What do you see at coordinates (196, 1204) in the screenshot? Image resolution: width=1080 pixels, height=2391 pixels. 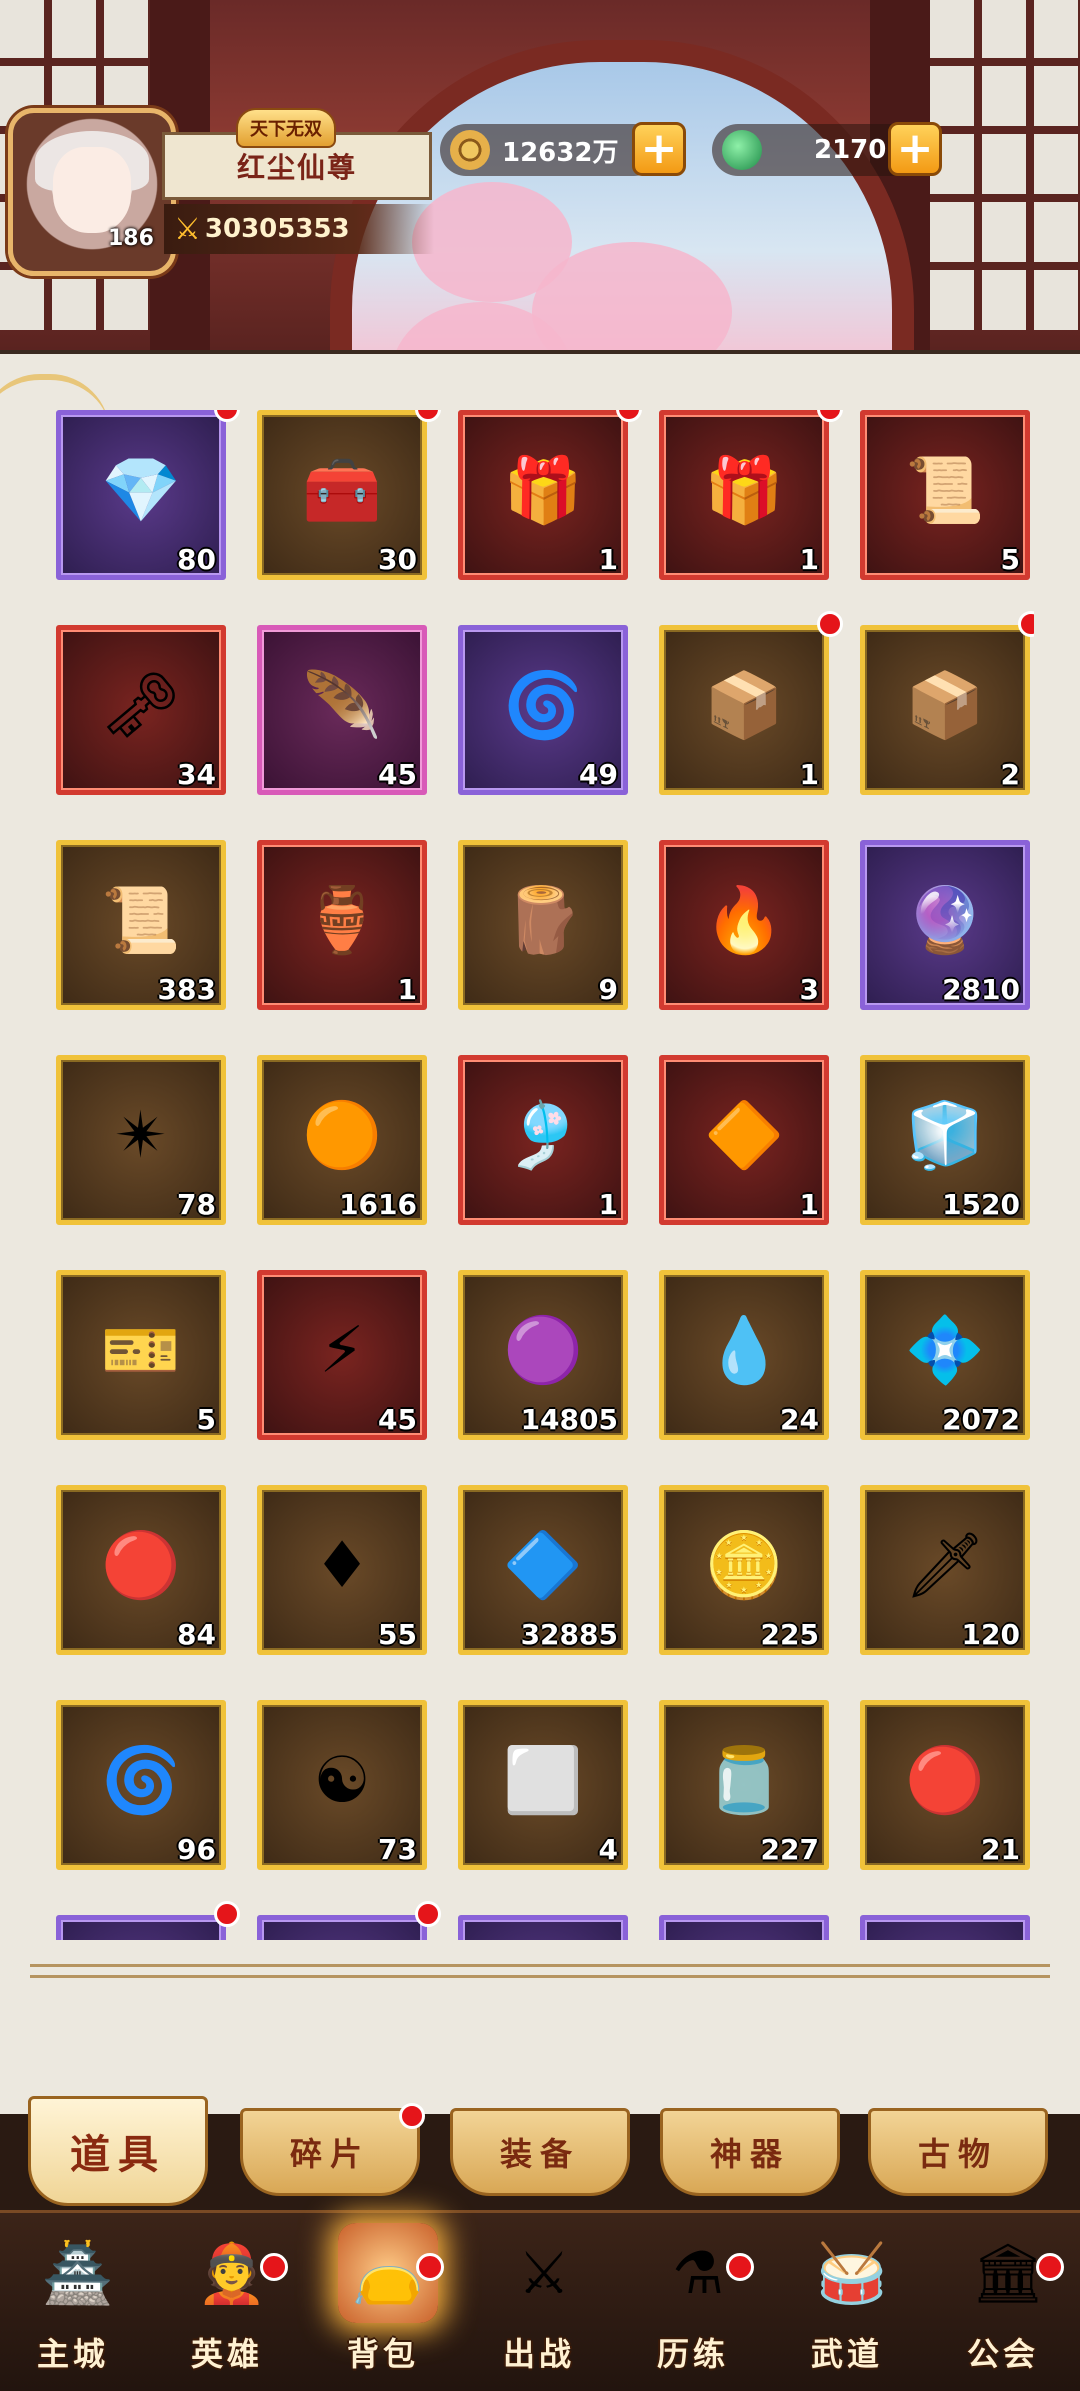 I see `item-count: 78` at bounding box center [196, 1204].